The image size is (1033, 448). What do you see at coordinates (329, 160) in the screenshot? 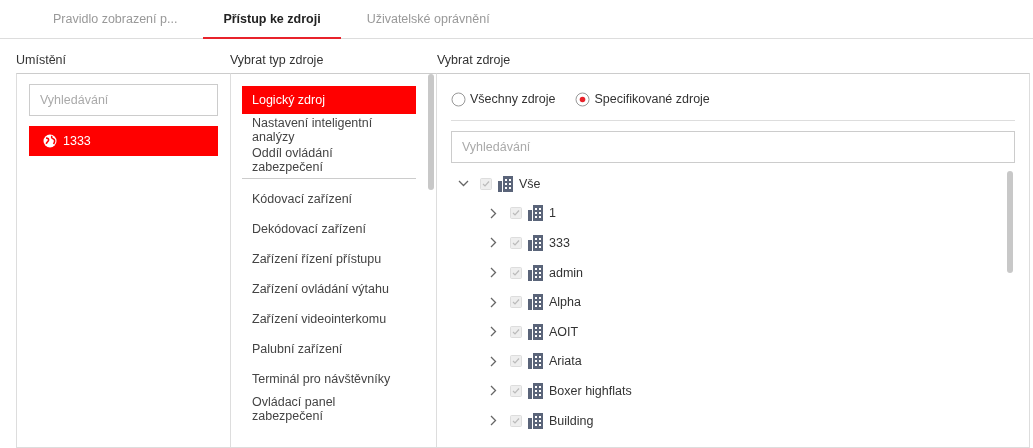
I see `resource-type-item: Oddíl ovládání zabezpečení` at bounding box center [329, 160].